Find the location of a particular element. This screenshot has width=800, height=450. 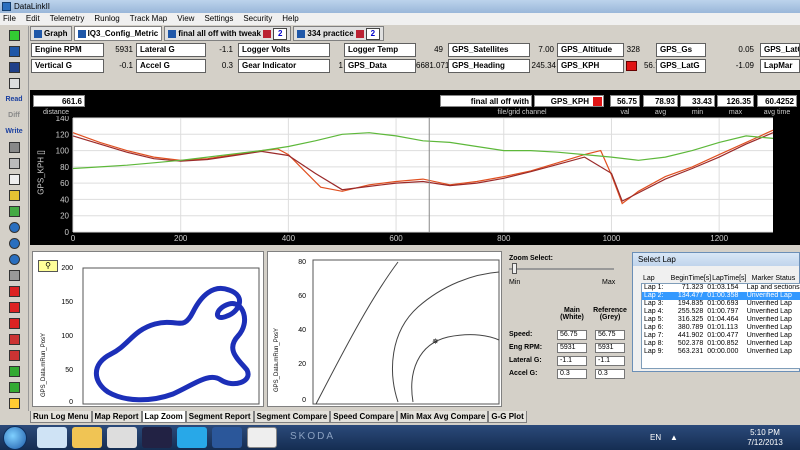

chart-up-icon is located at coordinates (14, 371).